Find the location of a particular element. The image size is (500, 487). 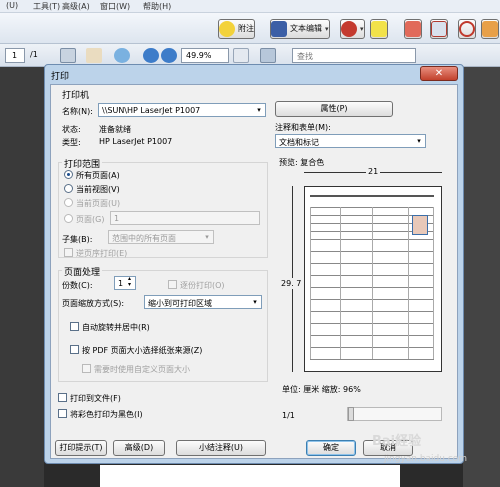

collate-label: 逐份打印(O) is located at coordinates (202, 285).